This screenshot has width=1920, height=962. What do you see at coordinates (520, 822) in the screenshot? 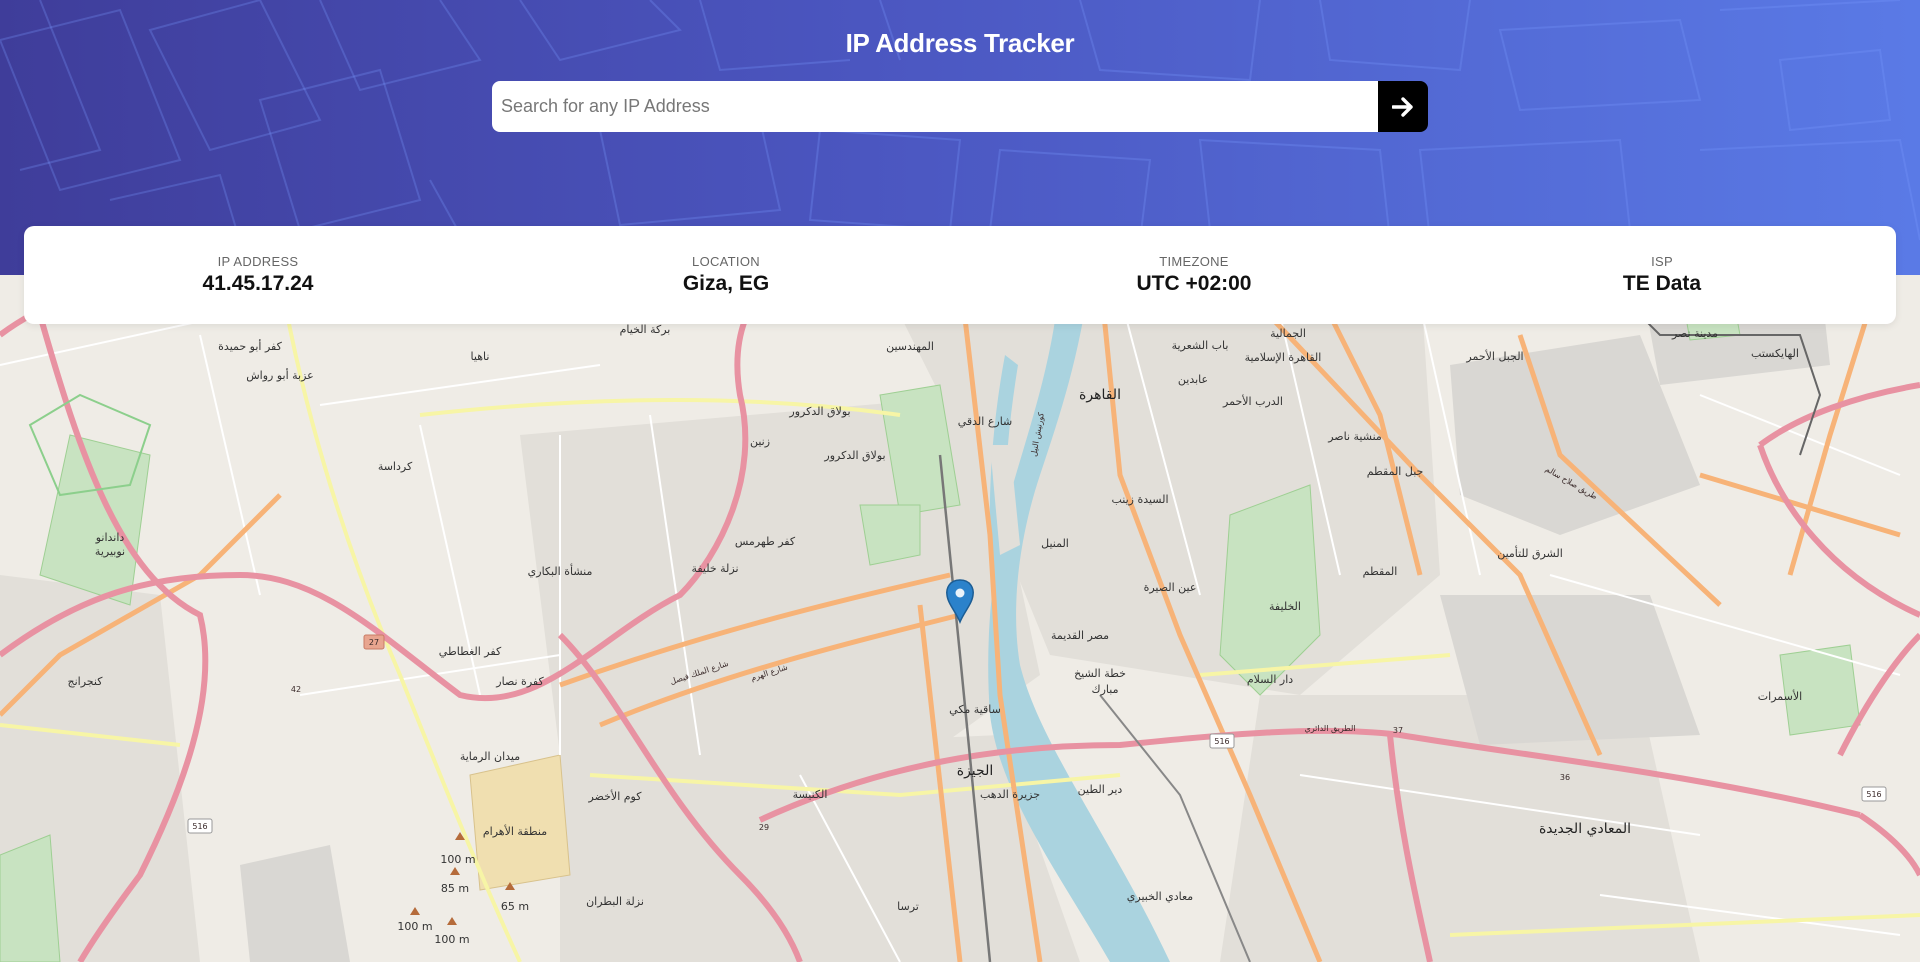
I see `pyramids-area` at bounding box center [520, 822].